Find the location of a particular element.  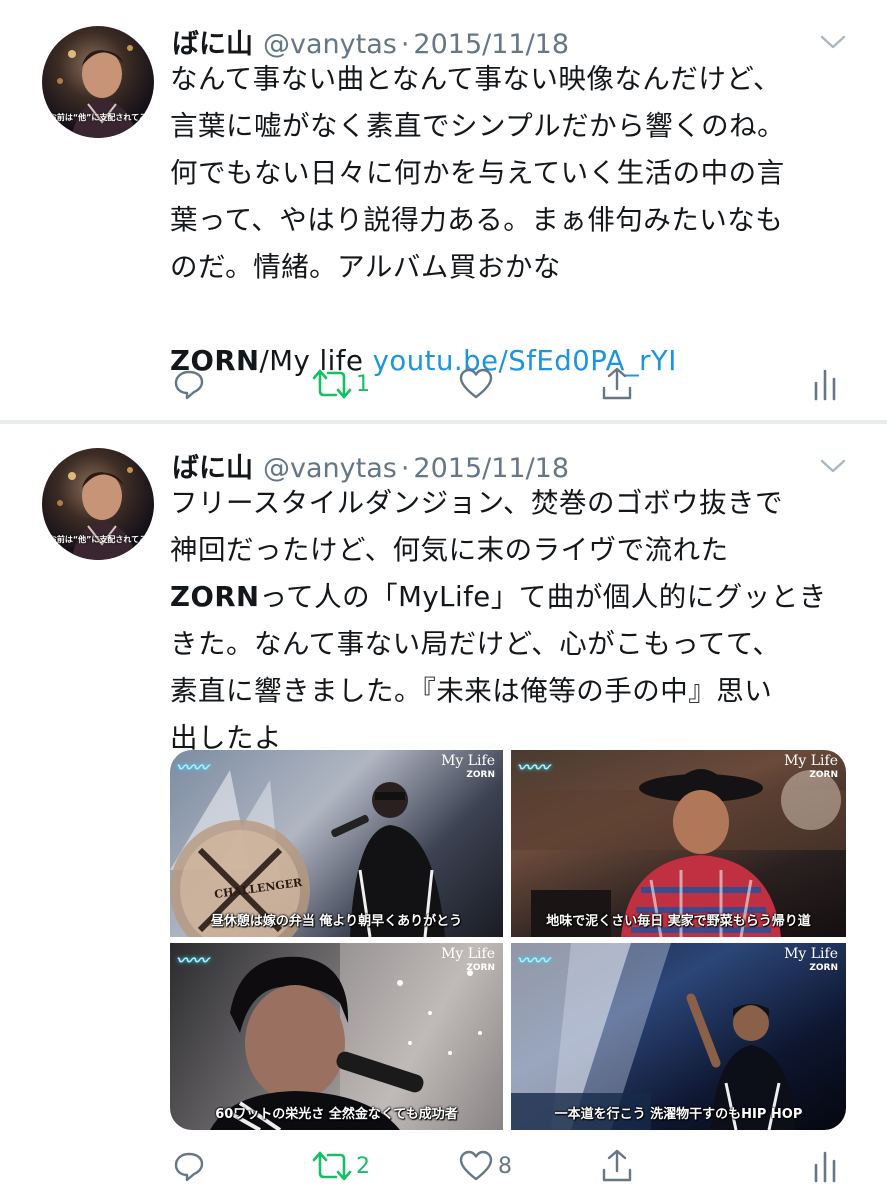

like-button is located at coordinates (476, 384).